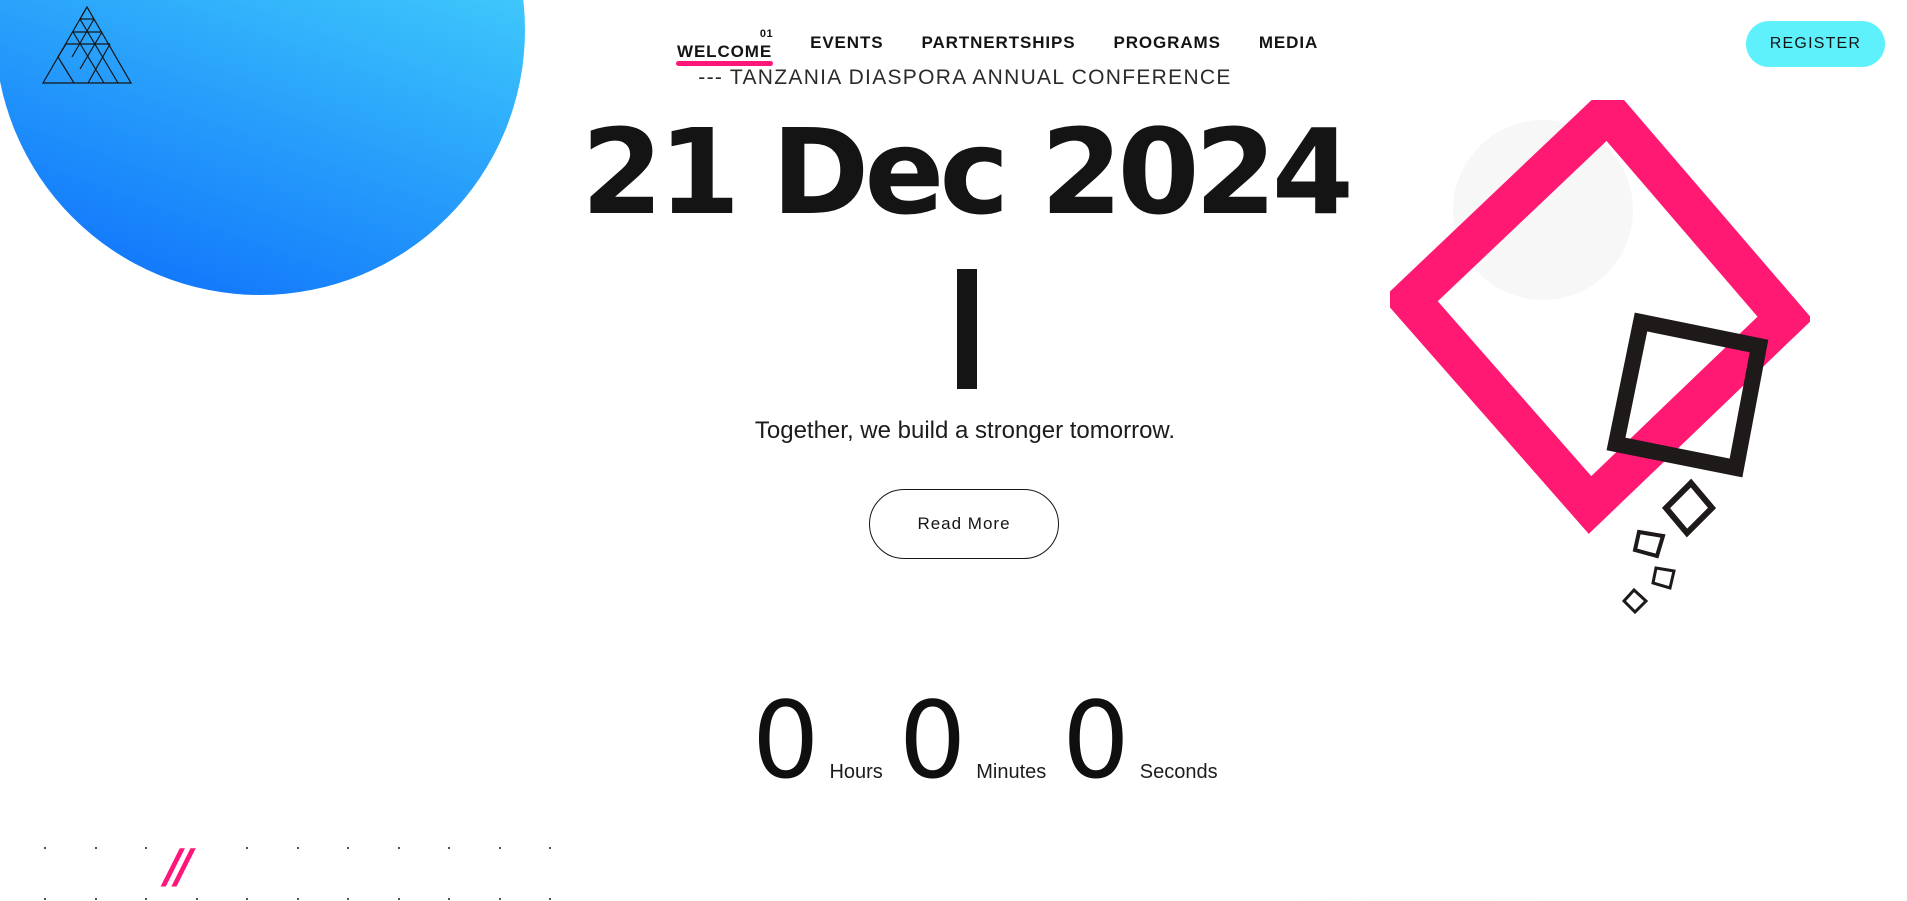 The width and height of the screenshot is (1907, 901). I want to click on nav-item-partnerships: PARTNERTSHIPS, so click(999, 43).